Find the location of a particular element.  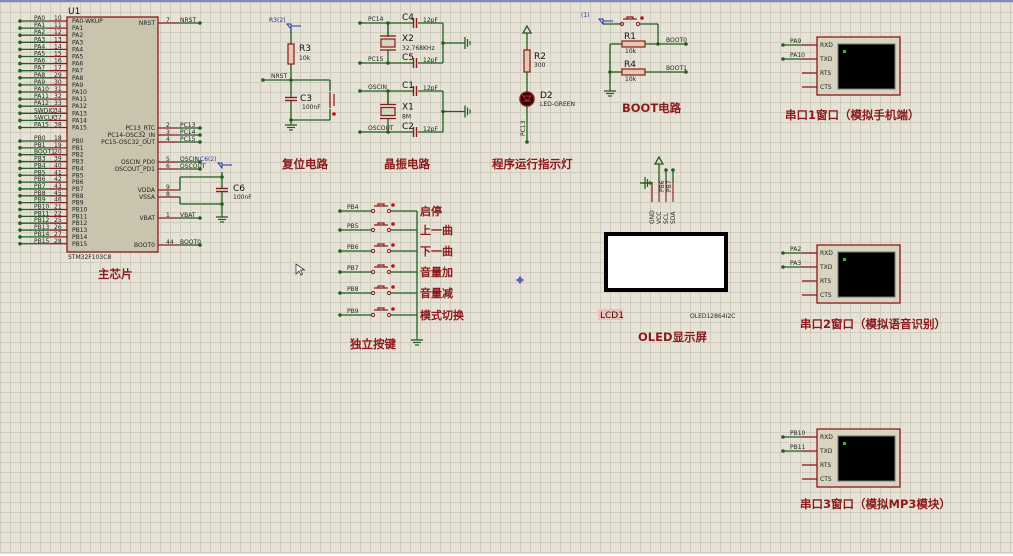

net-label: PA11 is located at coordinates (41, 96).